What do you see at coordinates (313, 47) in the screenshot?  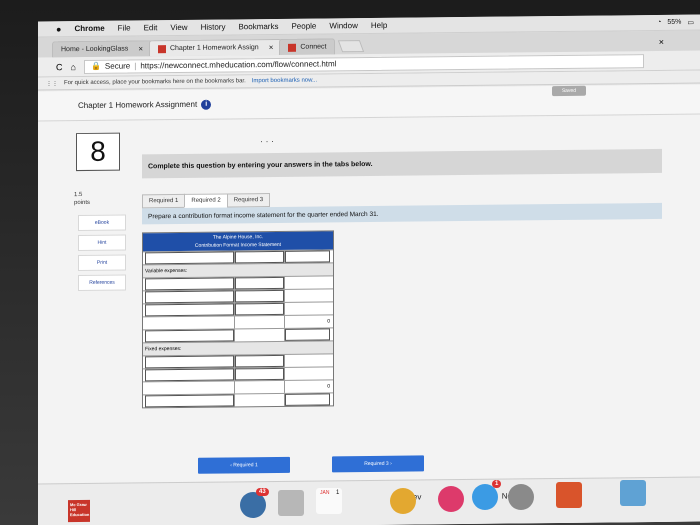 I see `tab-label: Connect` at bounding box center [313, 47].